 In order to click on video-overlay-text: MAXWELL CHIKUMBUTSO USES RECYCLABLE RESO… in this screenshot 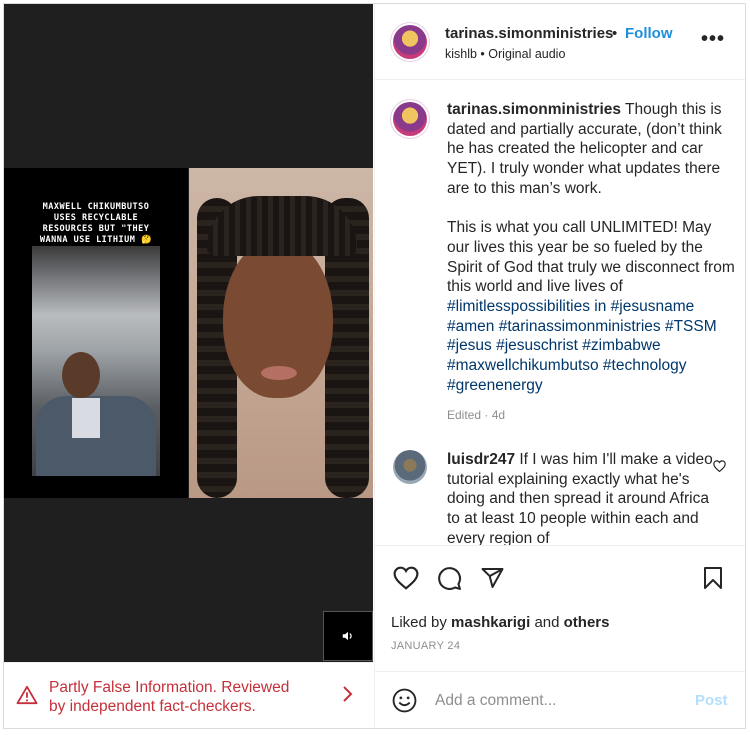, I will do `click(96, 223)`.